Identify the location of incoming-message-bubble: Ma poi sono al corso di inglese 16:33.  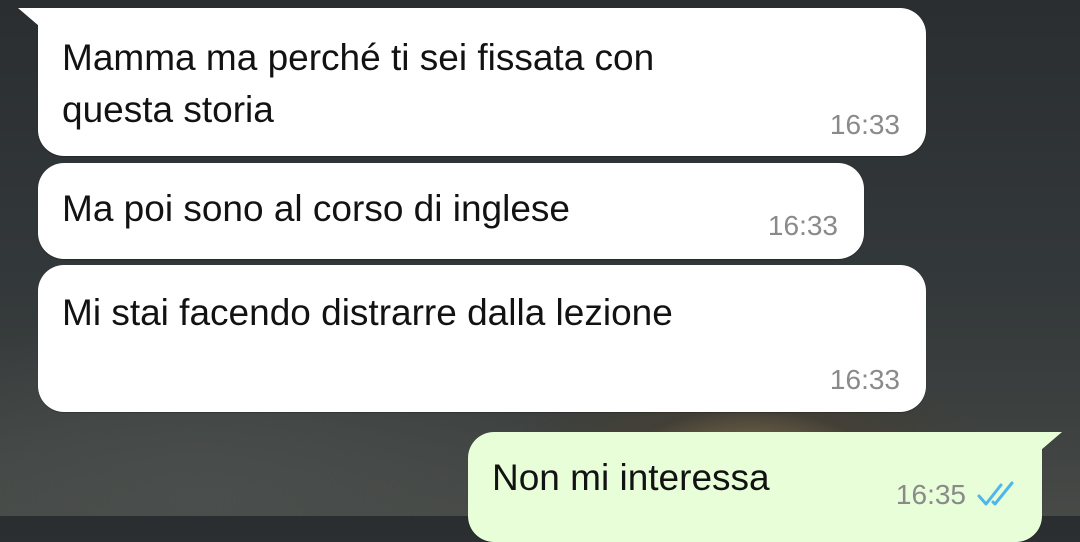
(451, 211).